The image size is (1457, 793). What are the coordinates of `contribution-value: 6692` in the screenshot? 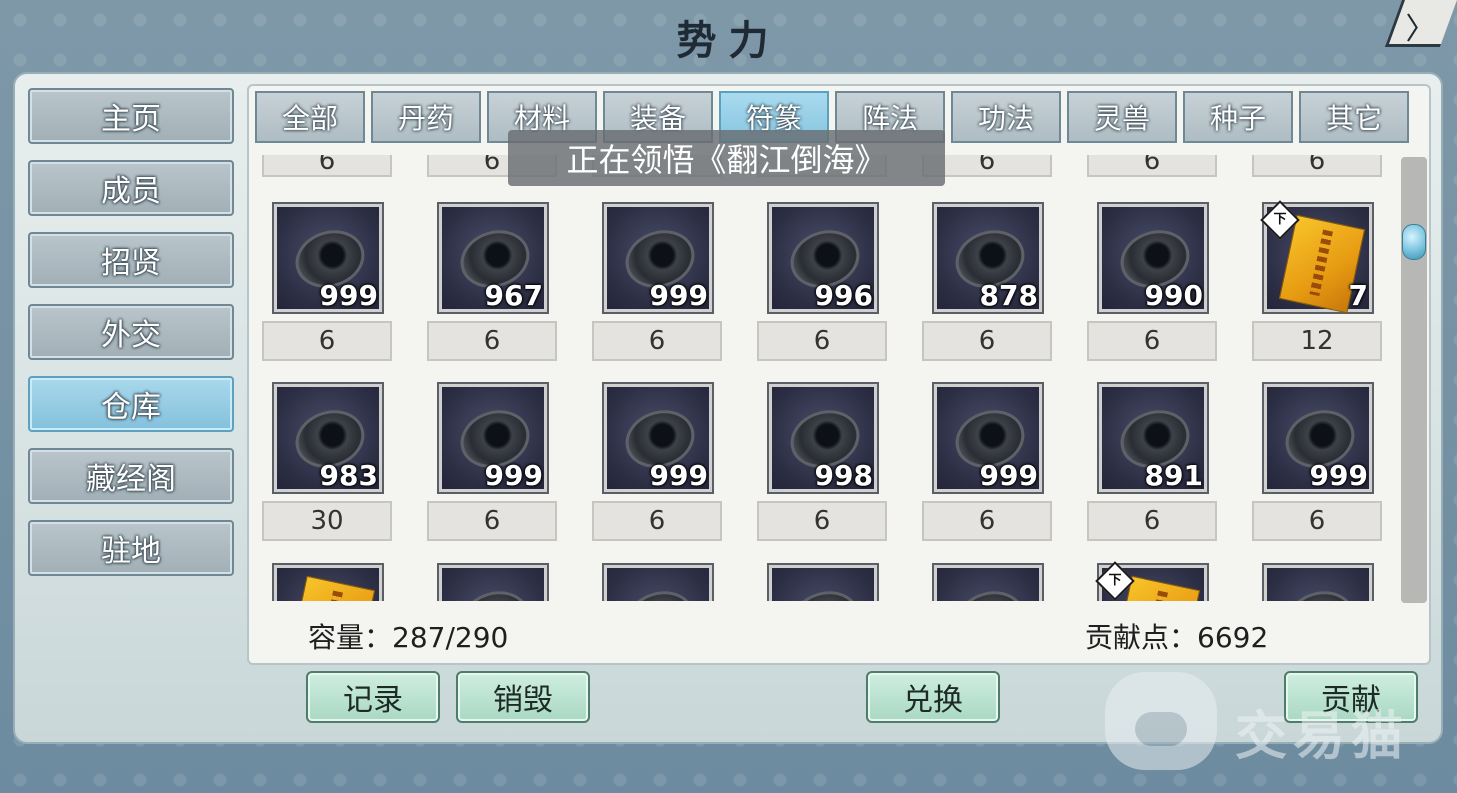 It's located at (1233, 637).